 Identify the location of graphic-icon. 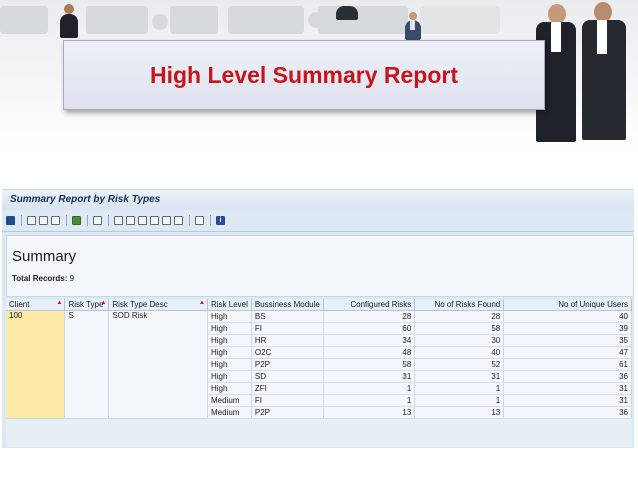
(199, 220).